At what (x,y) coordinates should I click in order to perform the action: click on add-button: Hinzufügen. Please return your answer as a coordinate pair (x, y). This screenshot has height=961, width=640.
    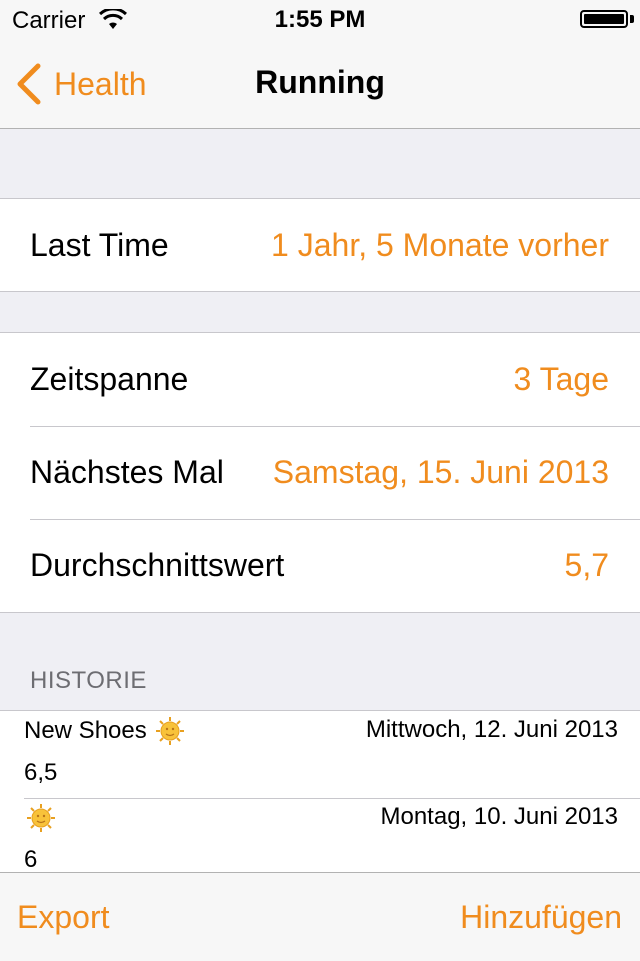
    Looking at the image, I should click on (541, 917).